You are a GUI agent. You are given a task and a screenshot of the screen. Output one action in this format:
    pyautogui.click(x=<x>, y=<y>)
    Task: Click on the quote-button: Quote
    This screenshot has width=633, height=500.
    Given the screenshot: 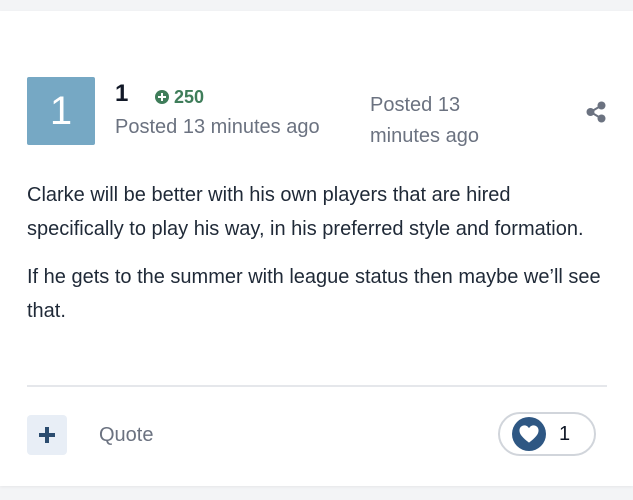 What is the action you would take?
    pyautogui.click(x=126, y=435)
    